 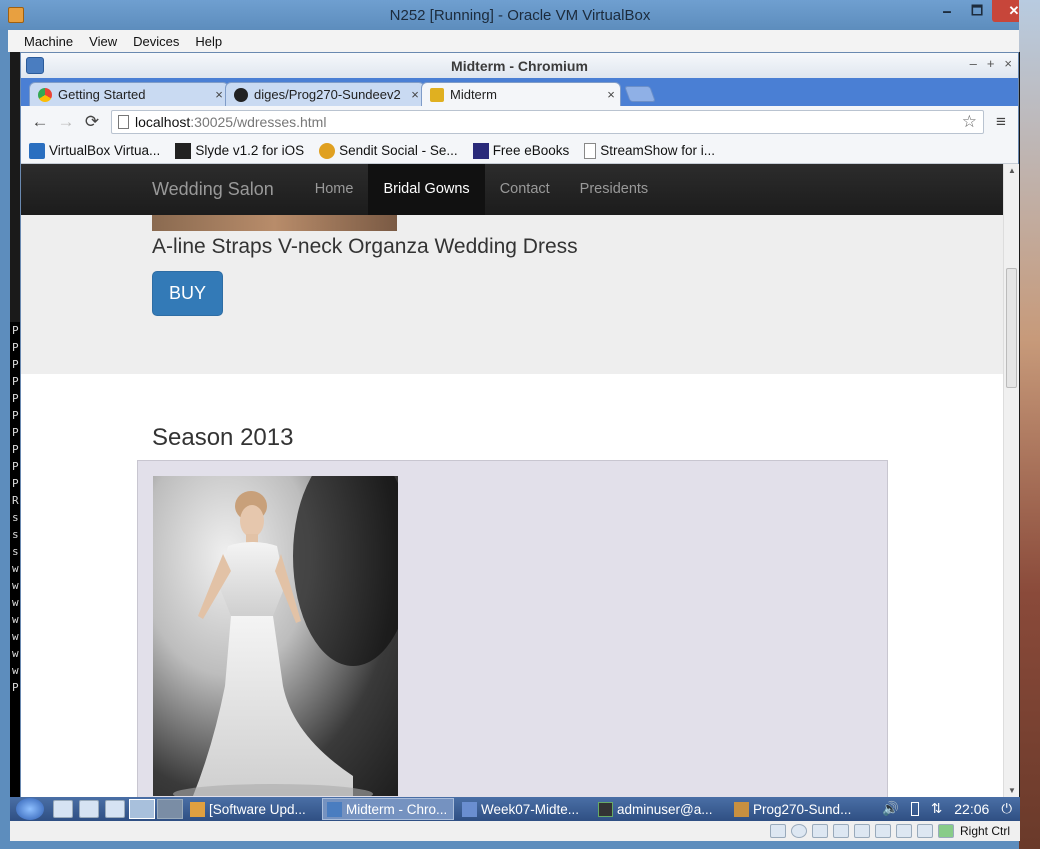 What do you see at coordinates (515, 831) in the screenshot?
I see `vbox-status-bar: Right Ctrl` at bounding box center [515, 831].